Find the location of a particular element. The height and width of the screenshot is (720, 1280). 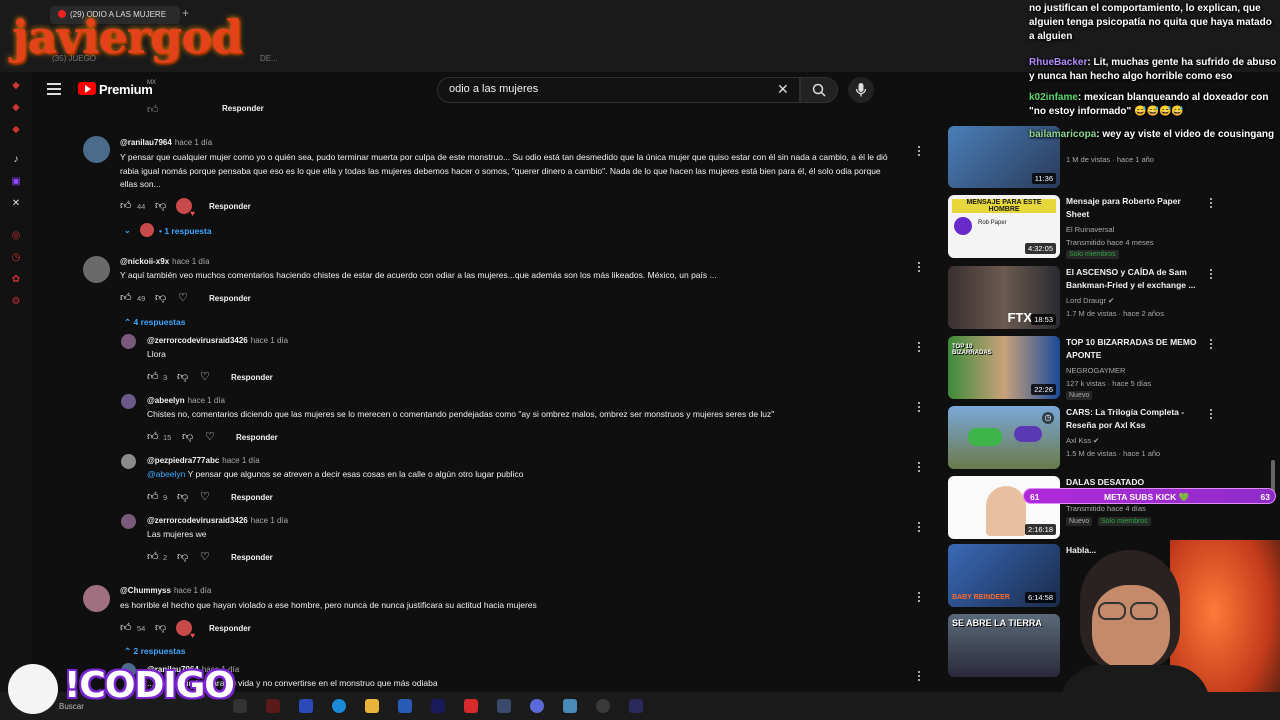

edge-icon is located at coordinates (339, 706).